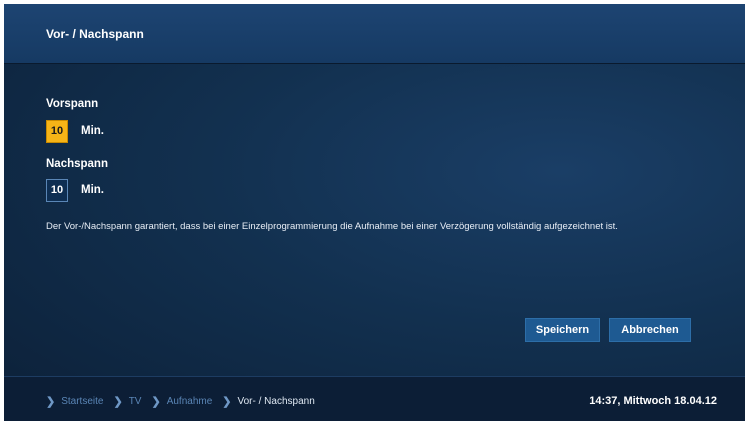 The image size is (749, 425). Describe the element at coordinates (72, 104) in the screenshot. I see `vorspann-label: Vorspann` at that location.